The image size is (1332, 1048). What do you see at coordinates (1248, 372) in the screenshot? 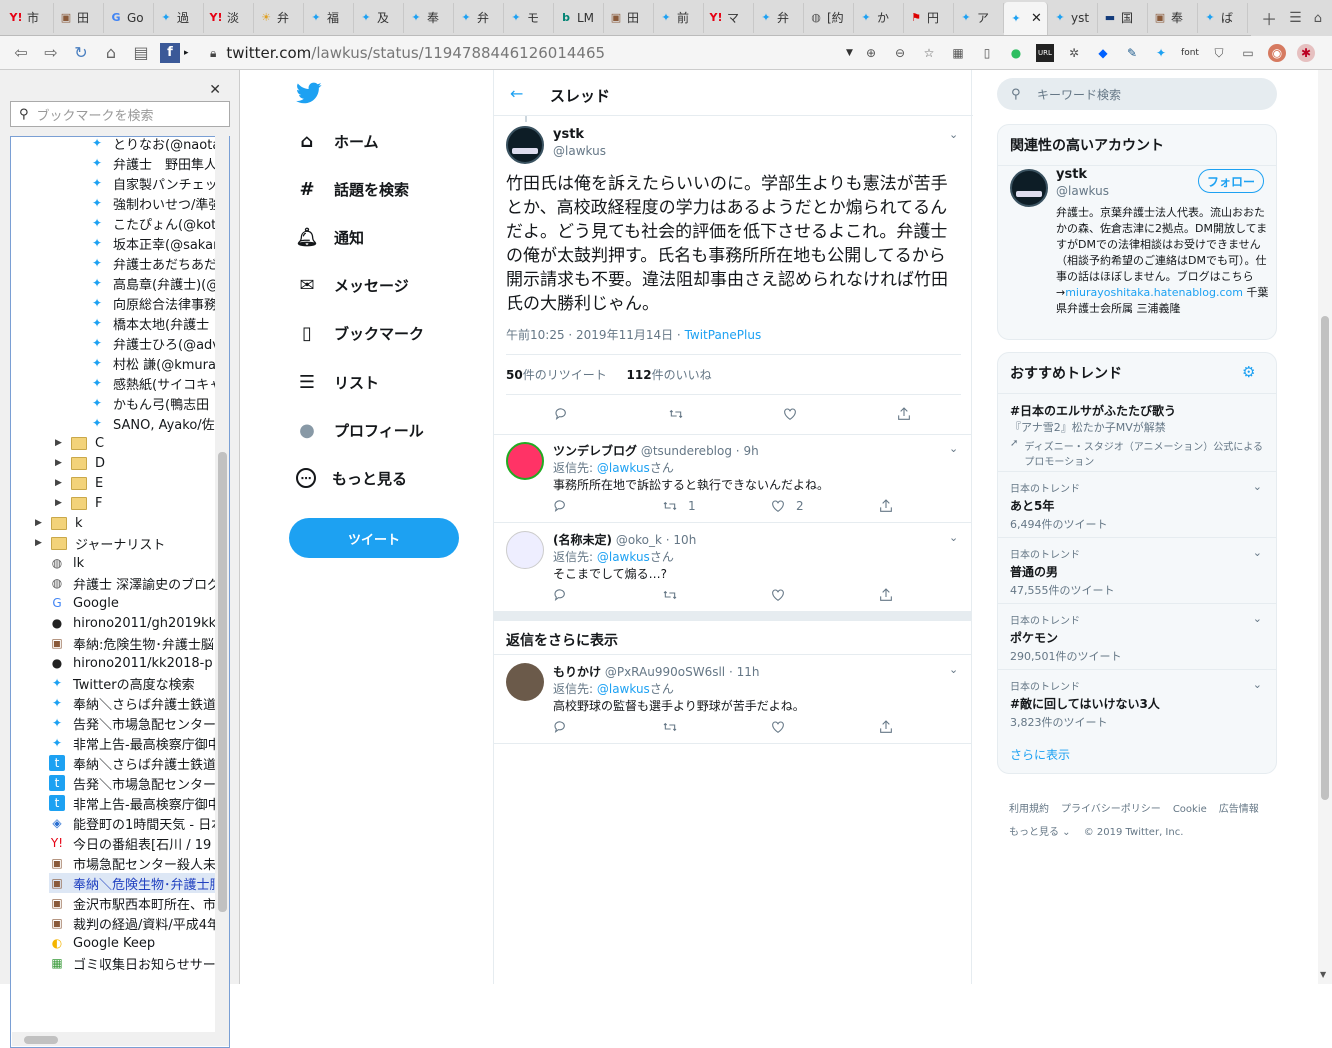
I see `settings-gear-icon: ⚙` at bounding box center [1248, 372].